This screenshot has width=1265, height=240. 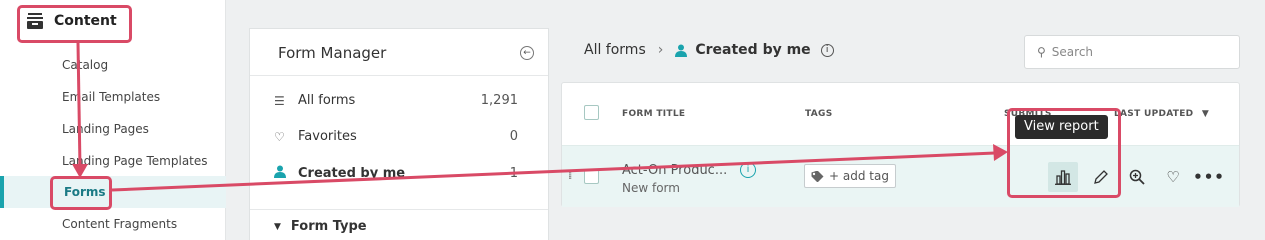 I want to click on favorite-button: ♡, so click(x=1173, y=177).